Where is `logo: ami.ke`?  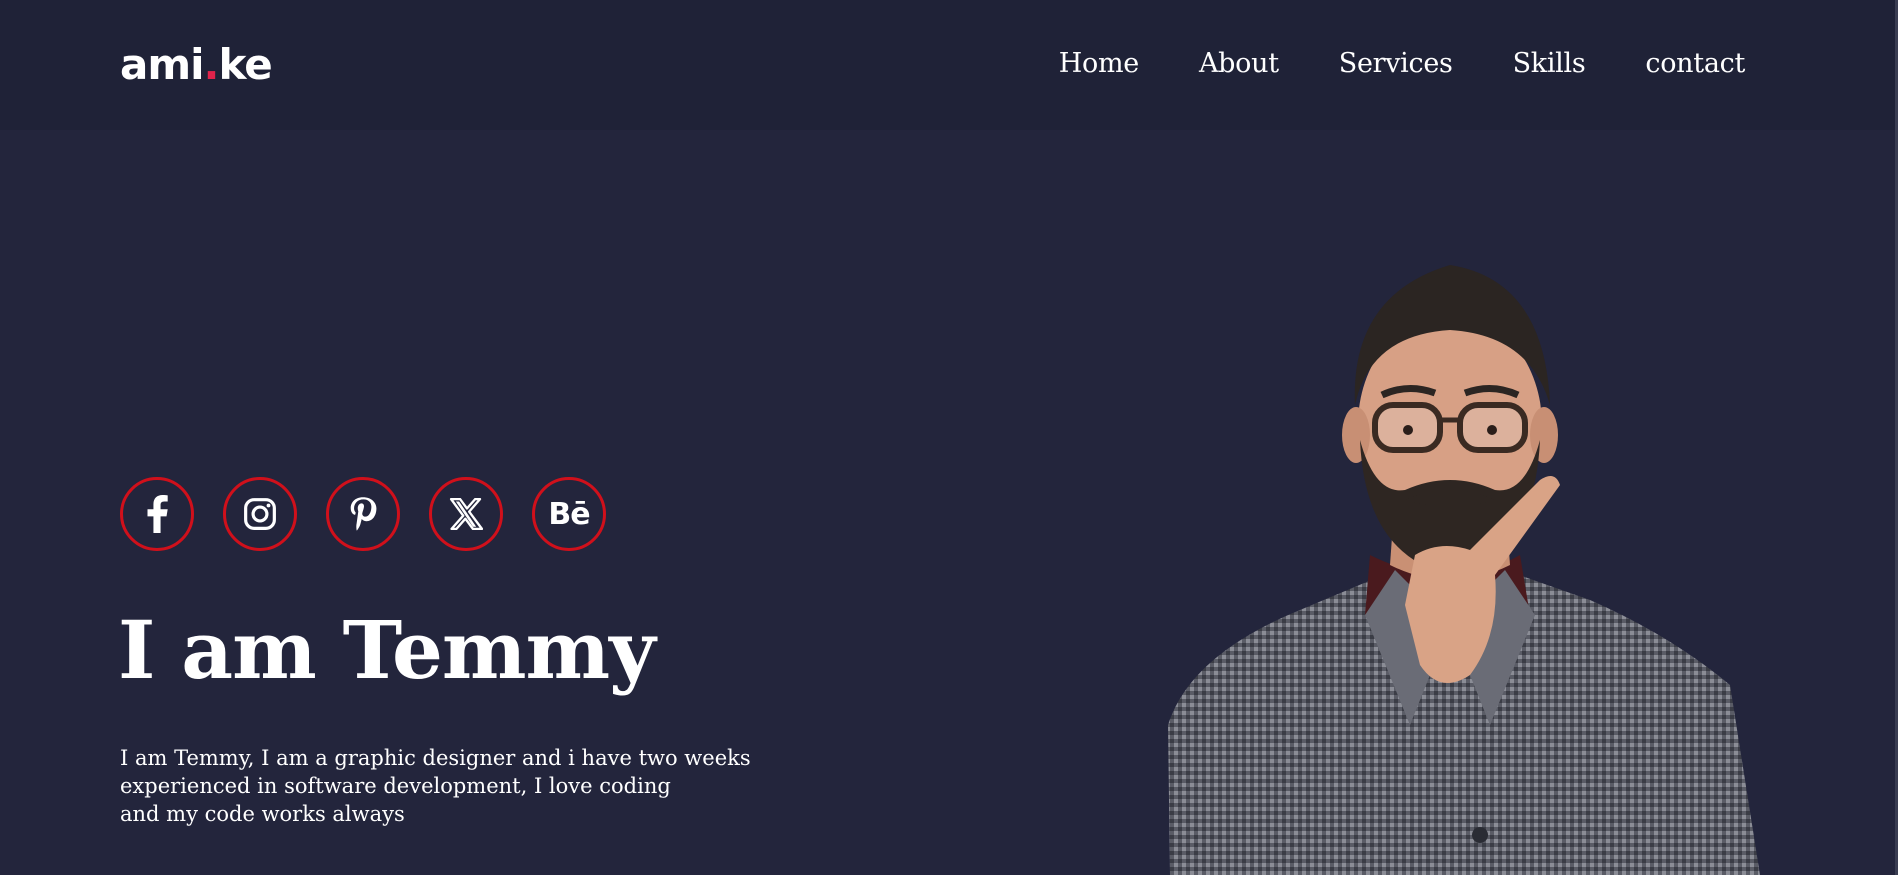 logo: ami.ke is located at coordinates (196, 65).